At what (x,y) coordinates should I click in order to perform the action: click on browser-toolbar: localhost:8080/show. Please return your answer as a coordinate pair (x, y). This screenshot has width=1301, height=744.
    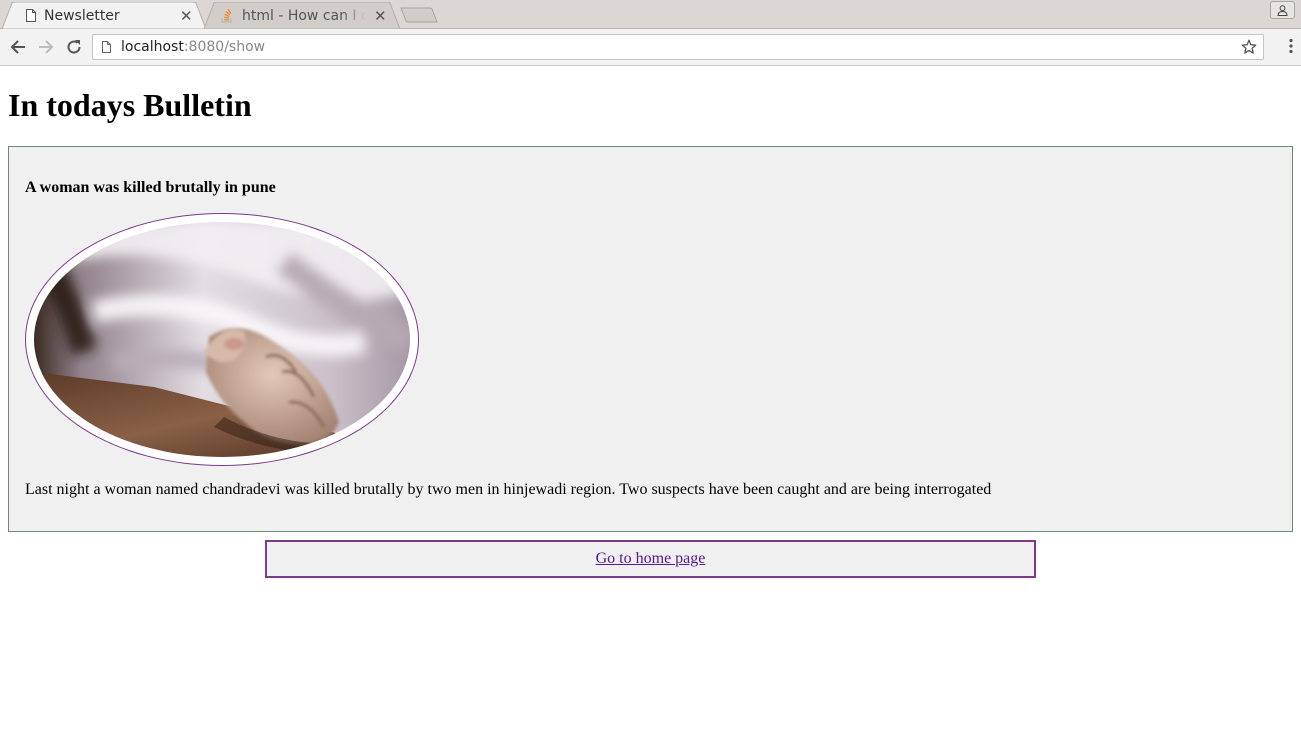
    Looking at the image, I should click on (650, 47).